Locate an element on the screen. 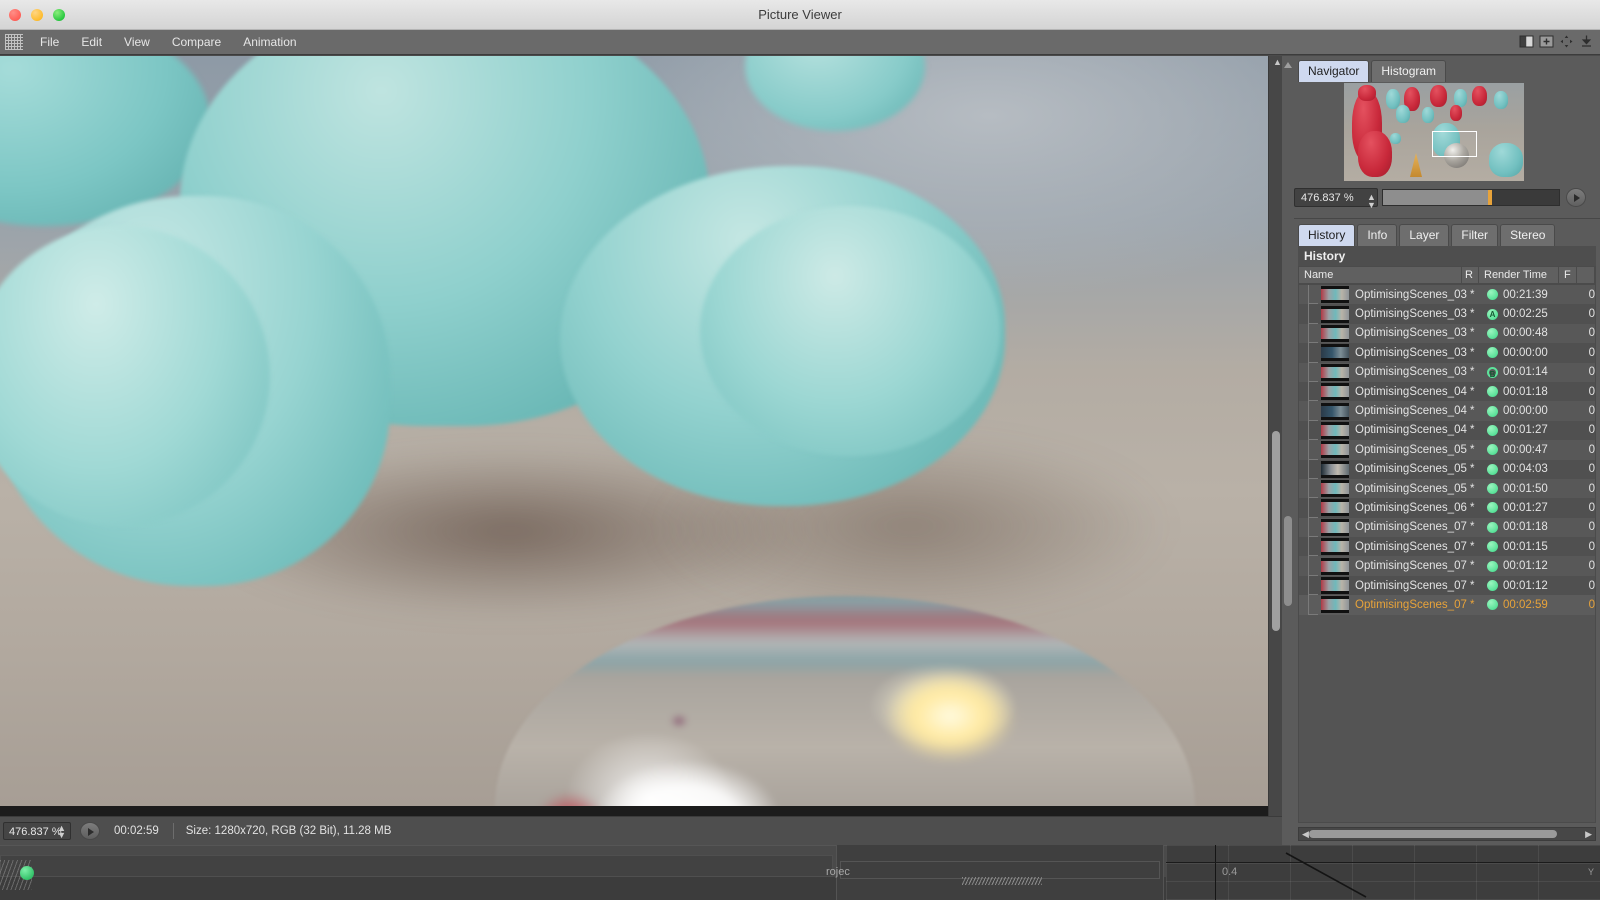 This screenshot has height=900, width=1600. column-header-name: Name is located at coordinates (1380, 275).